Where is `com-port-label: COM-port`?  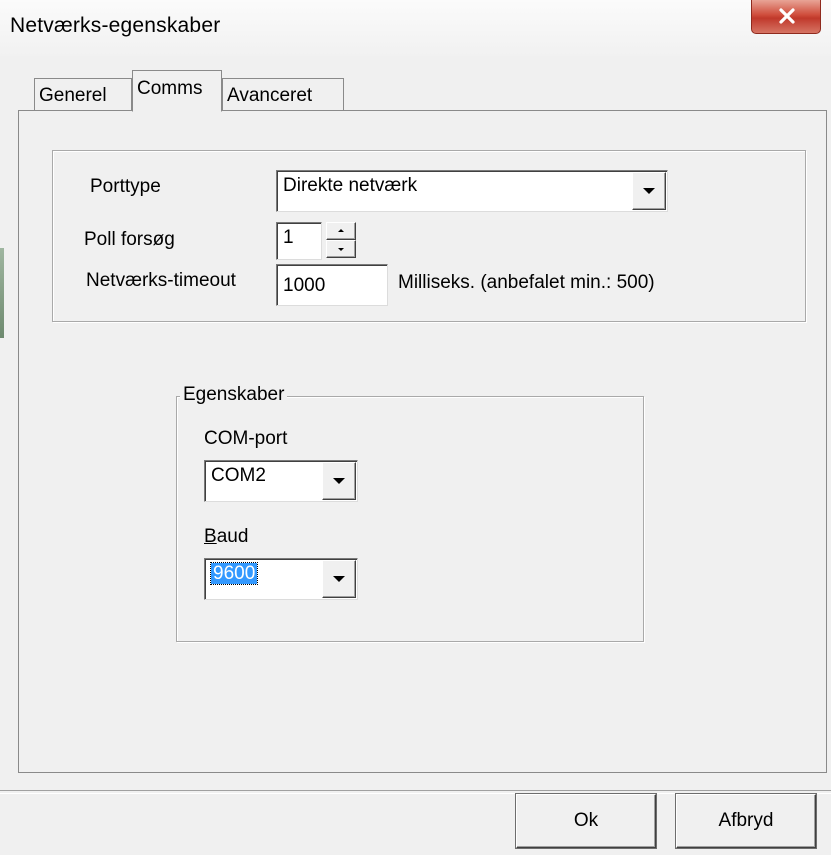
com-port-label: COM-port is located at coordinates (246, 438).